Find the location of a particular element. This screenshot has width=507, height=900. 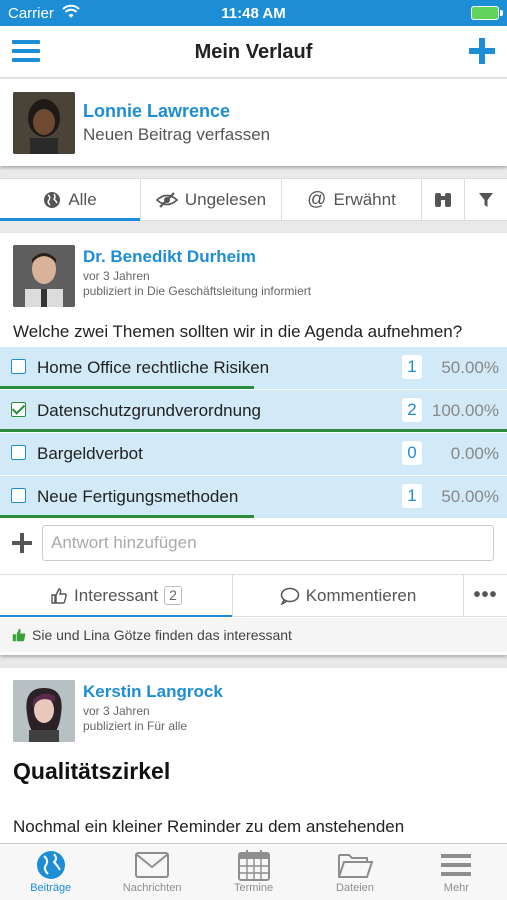

filter-tab-alle: Alle is located at coordinates (70, 200).